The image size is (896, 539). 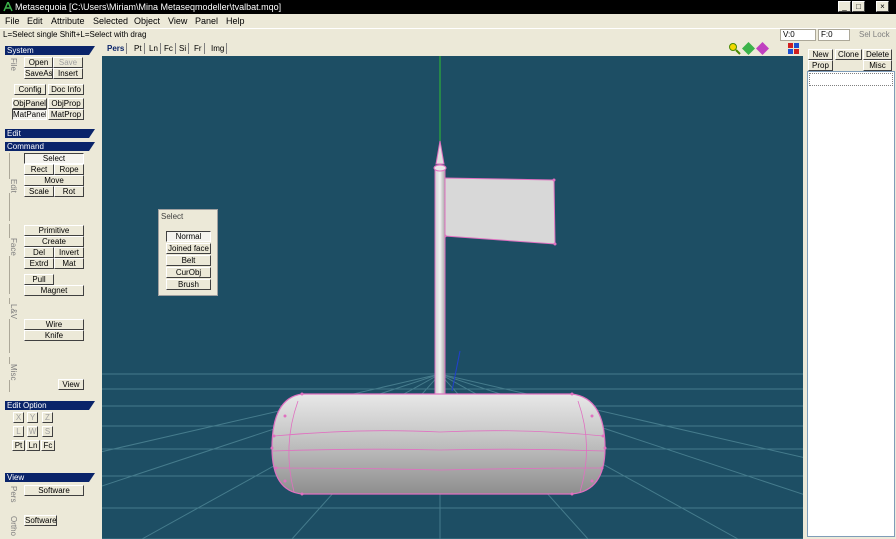 I want to click on select-tool-button: Select, so click(x=54, y=158).